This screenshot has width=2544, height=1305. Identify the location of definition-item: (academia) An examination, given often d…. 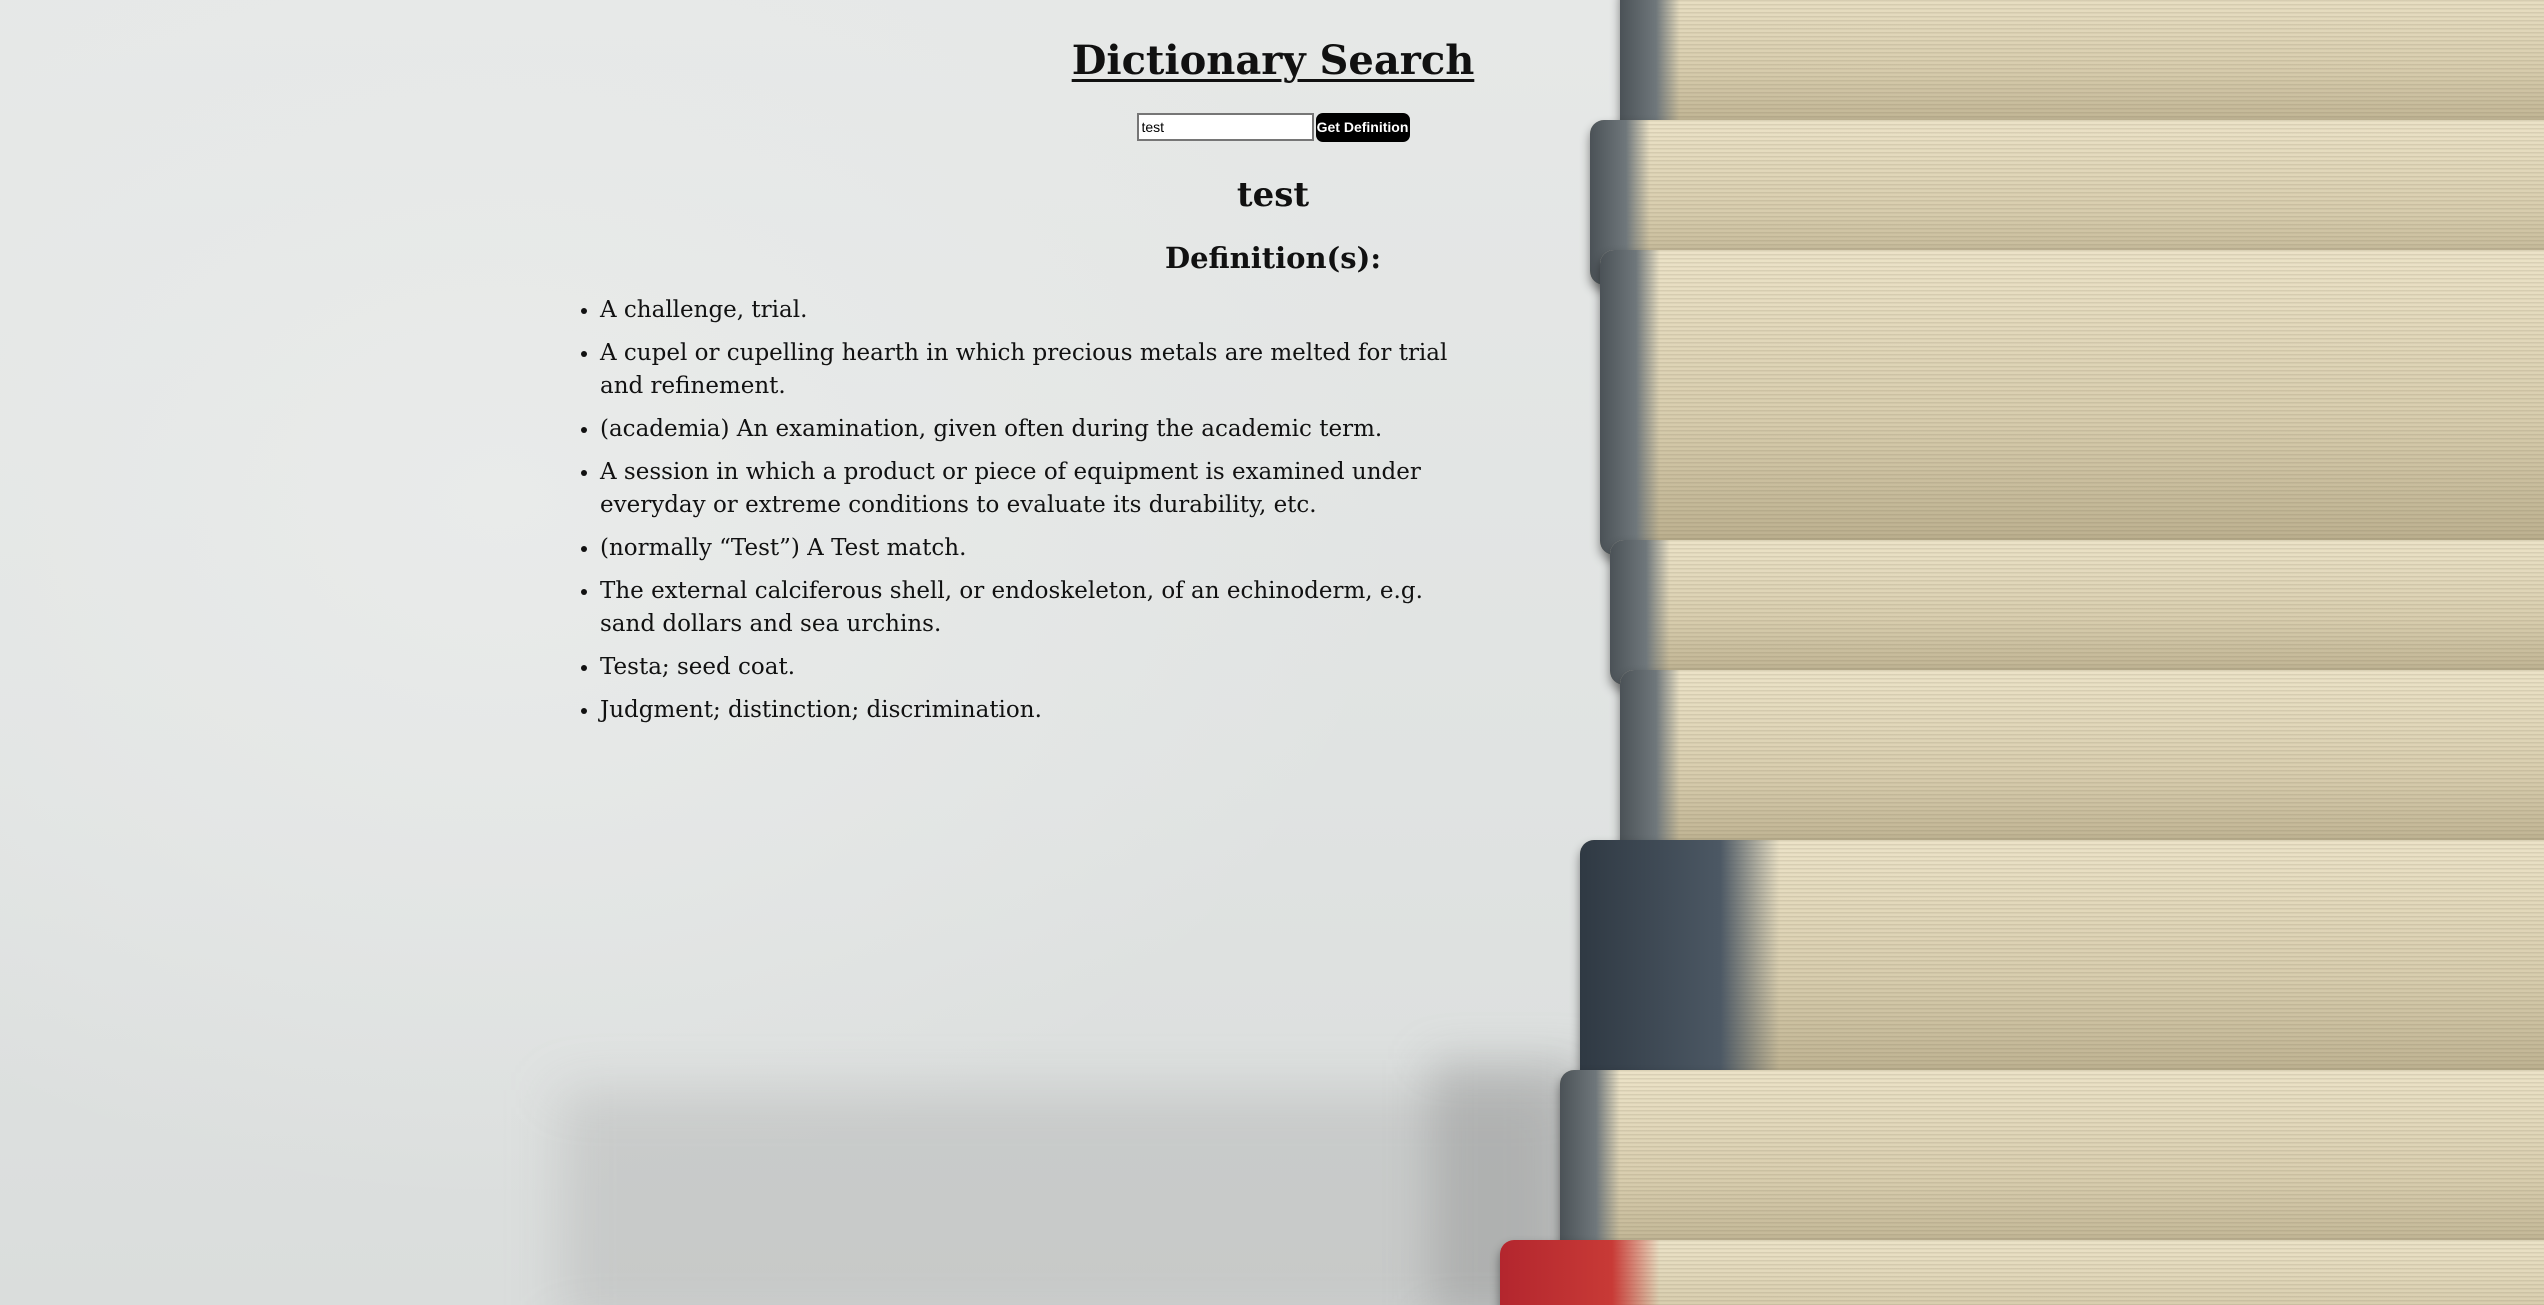
(1035, 429).